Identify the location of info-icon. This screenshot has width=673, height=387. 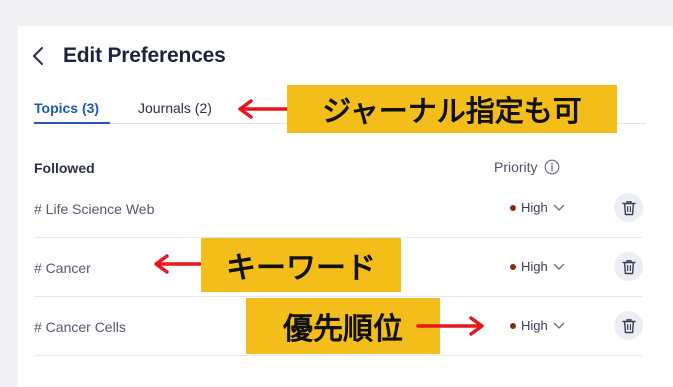
(552, 167).